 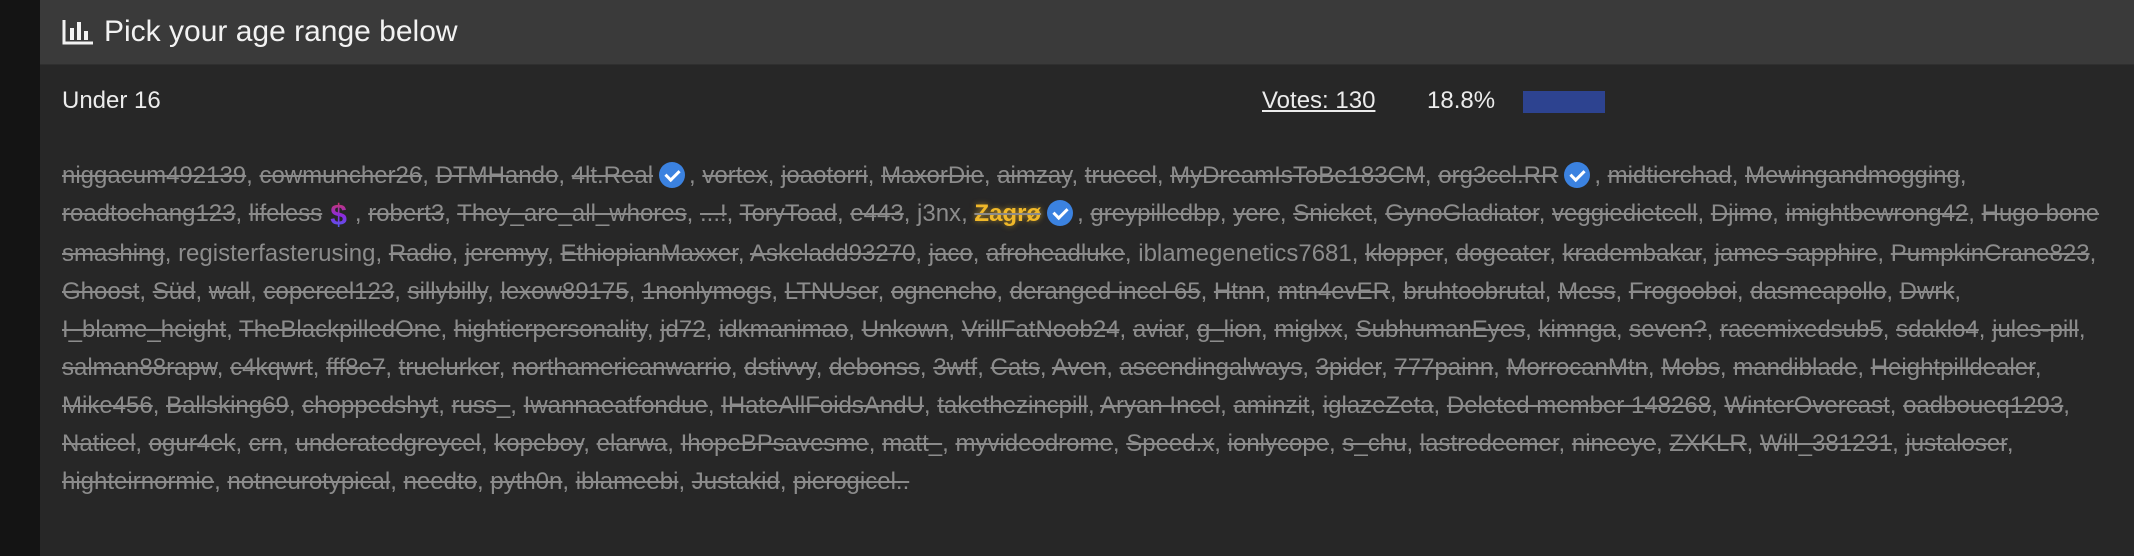 What do you see at coordinates (713, 213) in the screenshot?
I see `voter-name: ...!` at bounding box center [713, 213].